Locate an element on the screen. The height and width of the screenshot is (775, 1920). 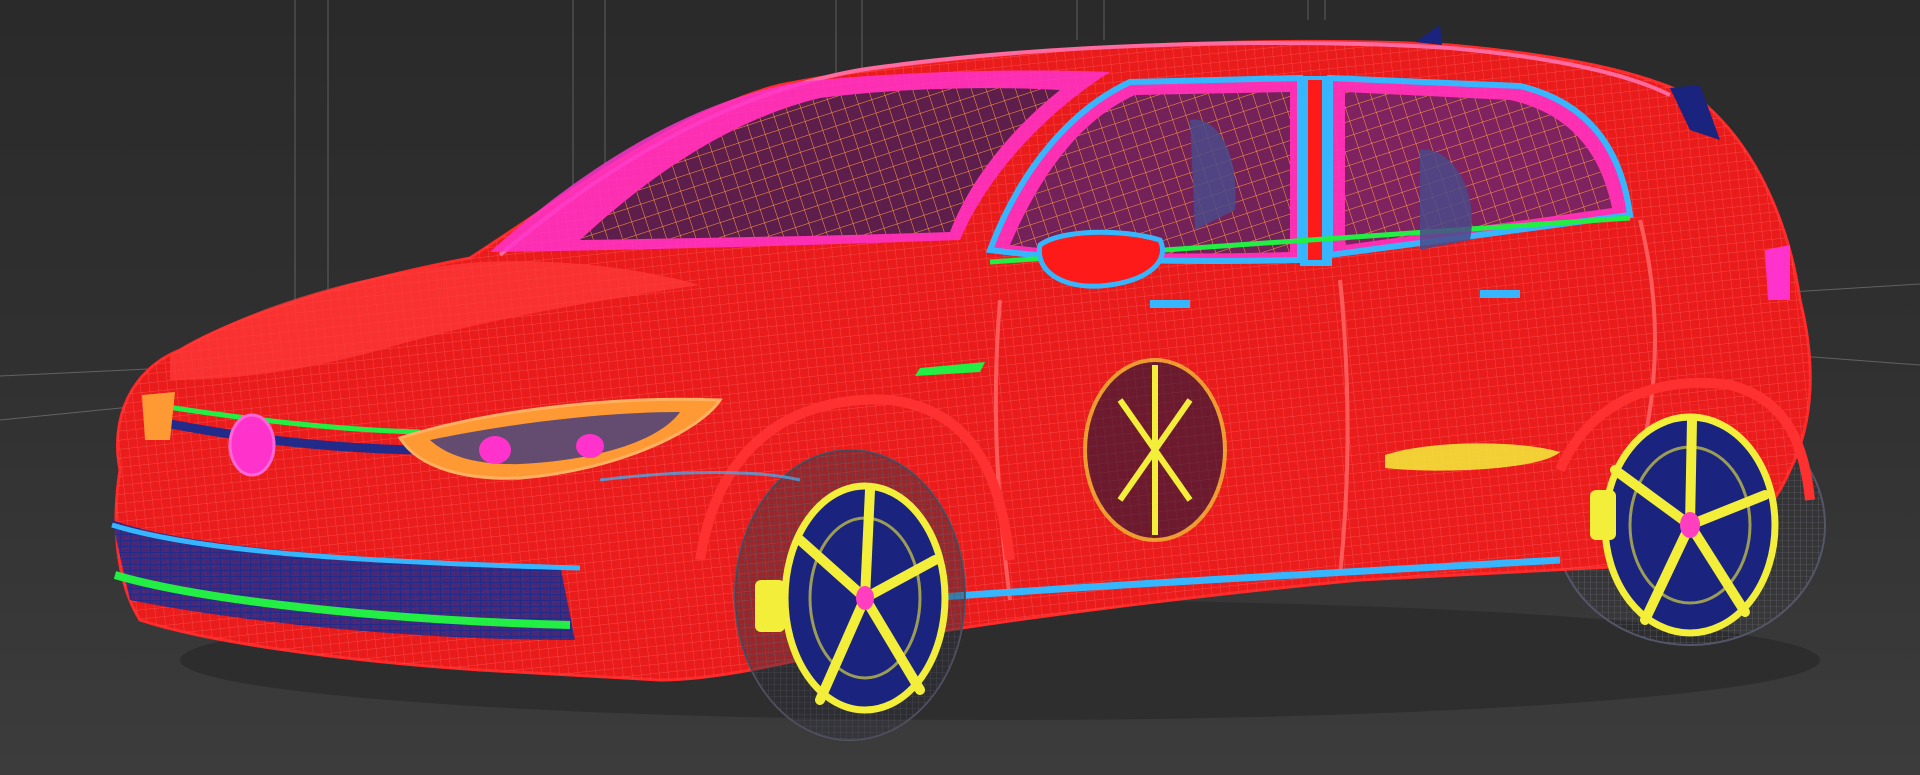
headlight-projector is located at coordinates (495, 450).